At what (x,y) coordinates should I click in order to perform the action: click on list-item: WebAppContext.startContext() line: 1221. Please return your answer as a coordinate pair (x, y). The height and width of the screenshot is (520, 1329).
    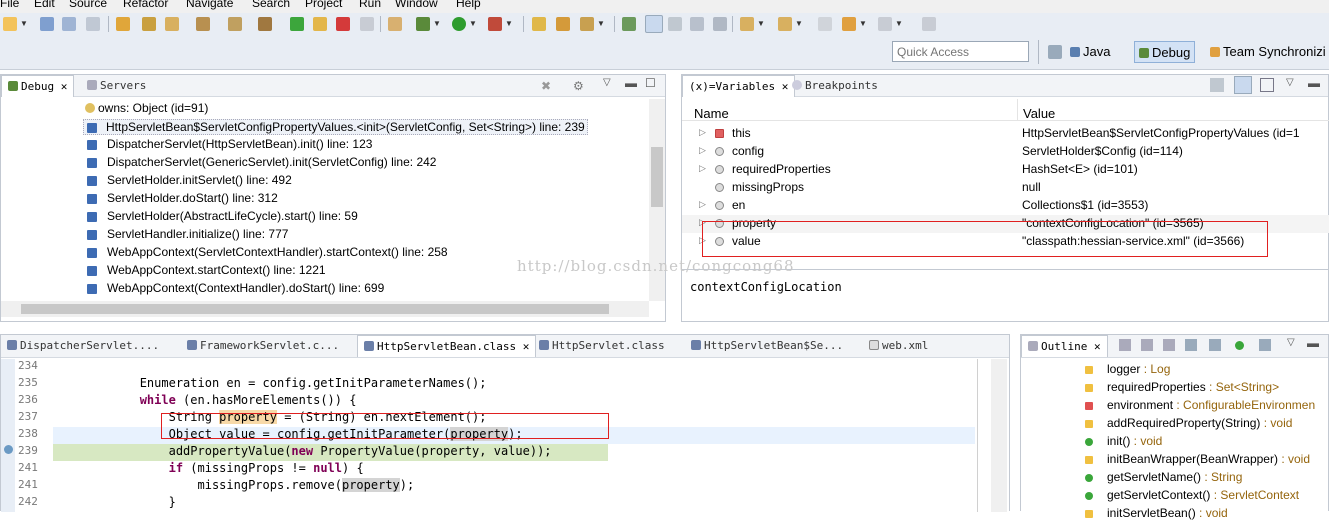
    Looking at the image, I should click on (206, 270).